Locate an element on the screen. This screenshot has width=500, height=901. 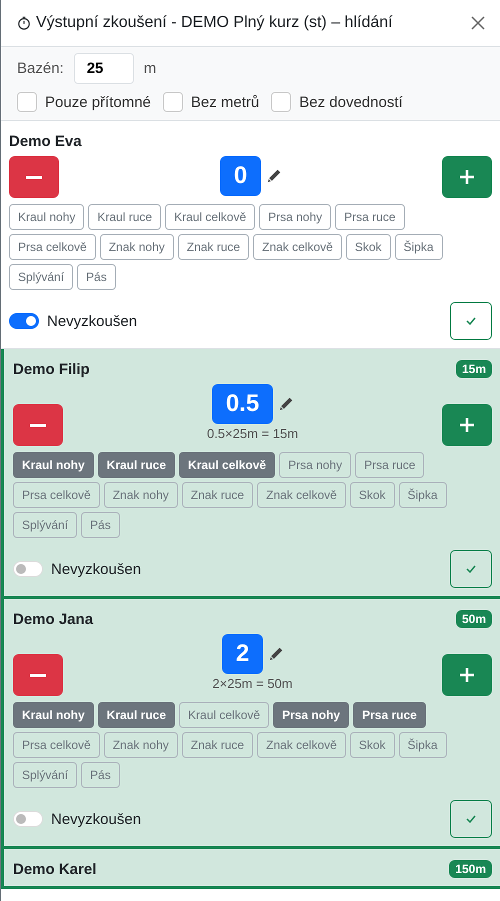
unit-label: m is located at coordinates (150, 68).